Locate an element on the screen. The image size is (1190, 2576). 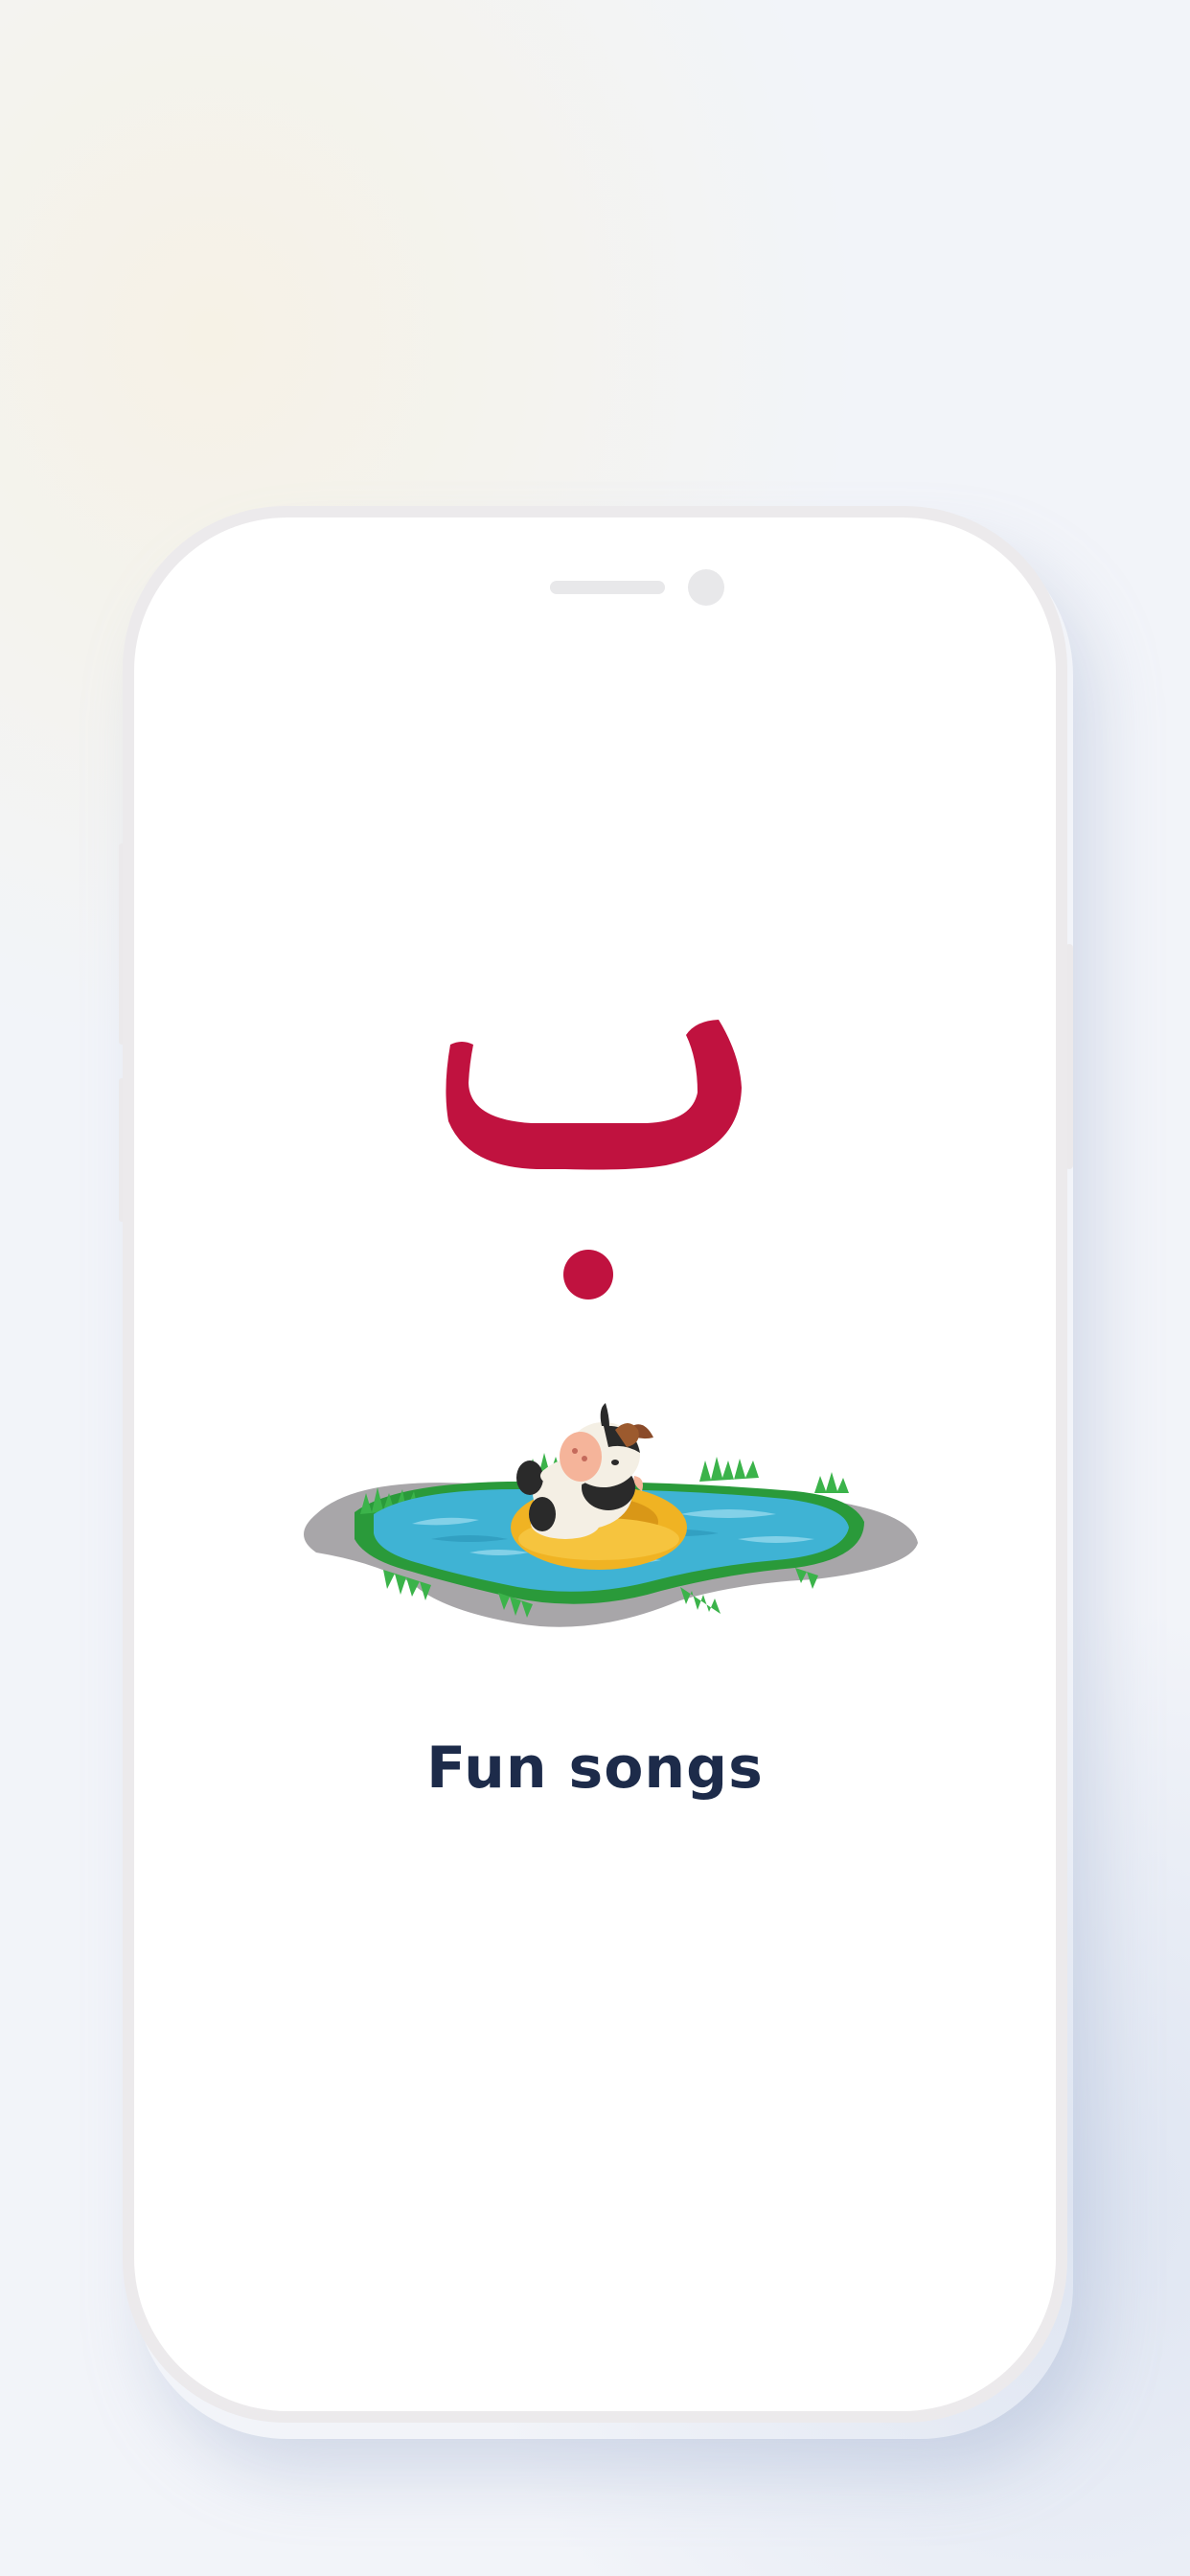
arabic-letter-ba is located at coordinates (594, 1160).